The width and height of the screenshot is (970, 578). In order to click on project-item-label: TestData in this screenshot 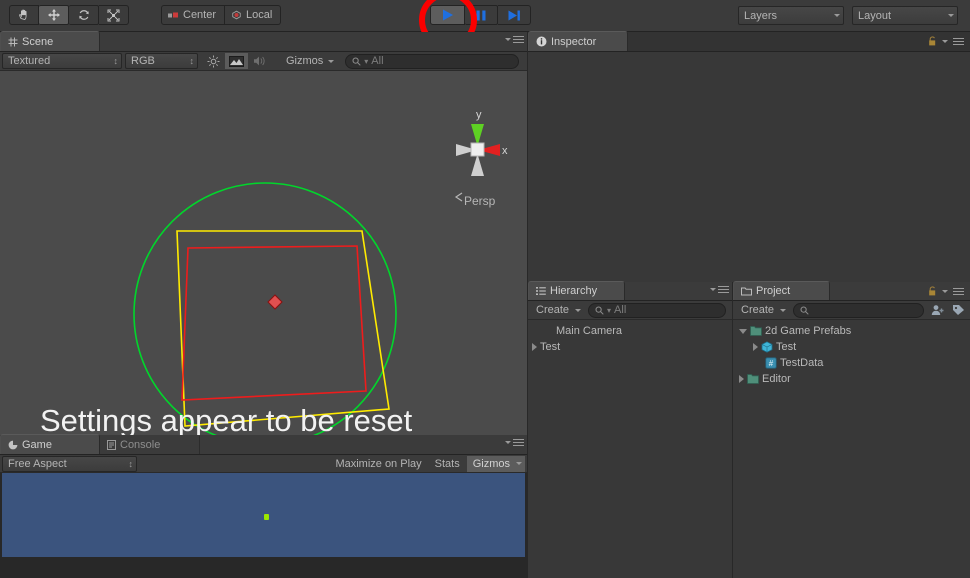, I will do `click(802, 363)`.